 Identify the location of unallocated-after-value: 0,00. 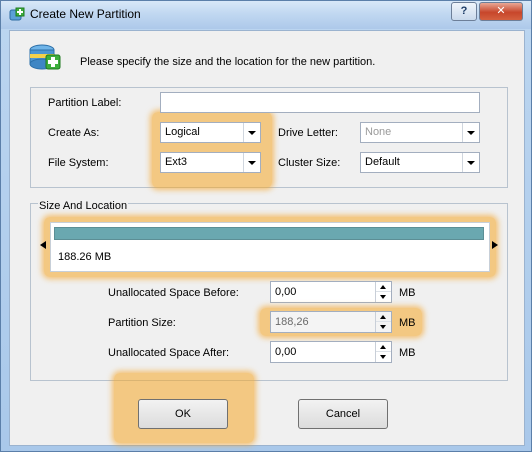
(286, 352).